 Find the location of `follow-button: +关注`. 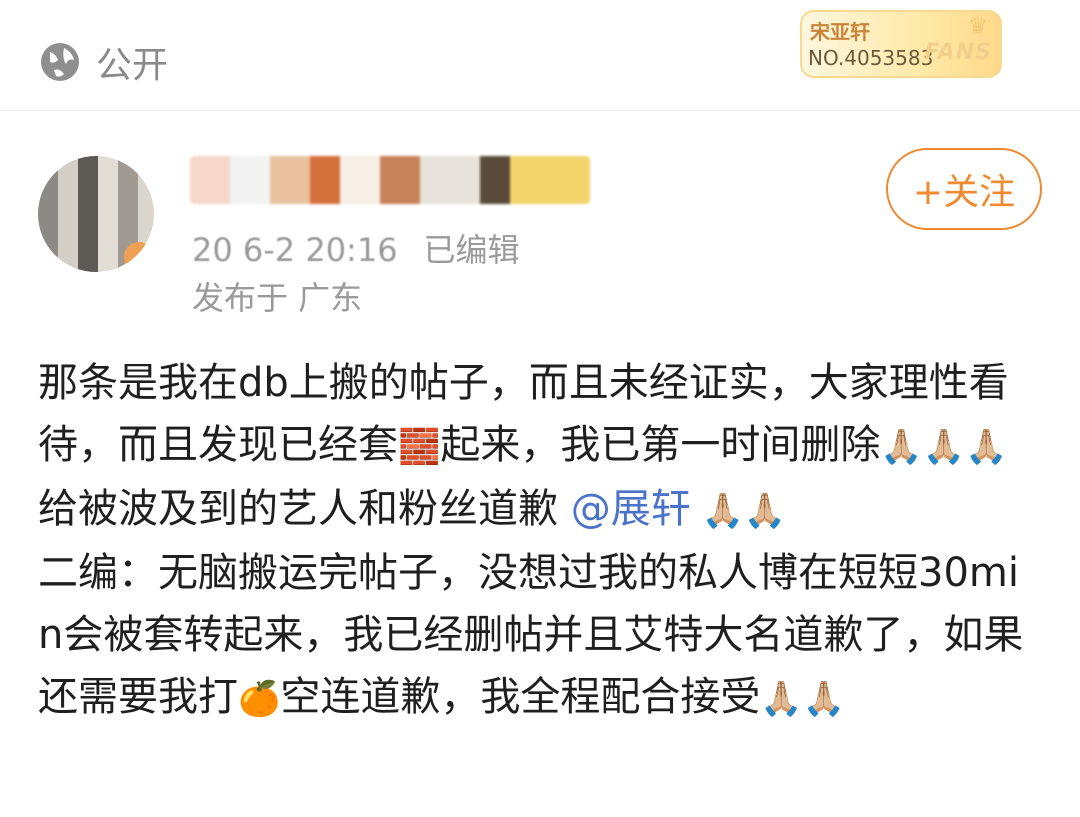

follow-button: +关注 is located at coordinates (964, 189).